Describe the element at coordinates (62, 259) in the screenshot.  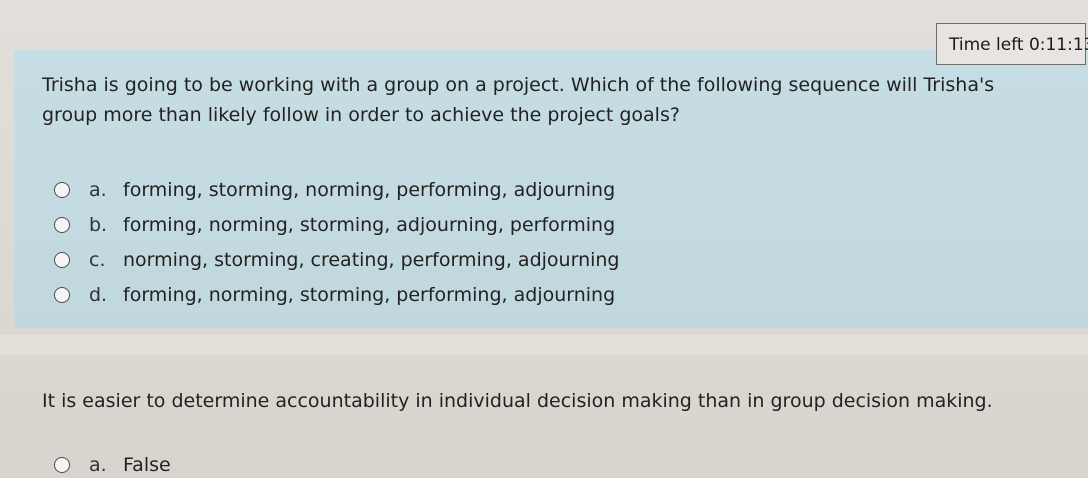
I see `radio-button-c` at that location.